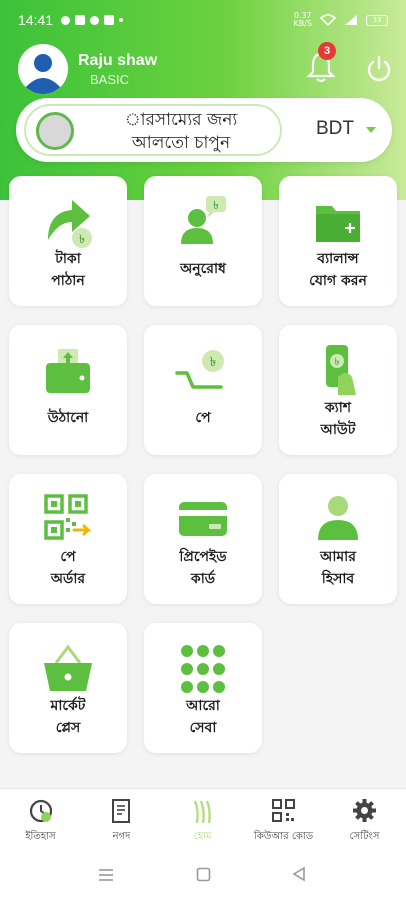 This screenshot has height=900, width=406. I want to click on qr-pay-order-icon, so click(68, 517).